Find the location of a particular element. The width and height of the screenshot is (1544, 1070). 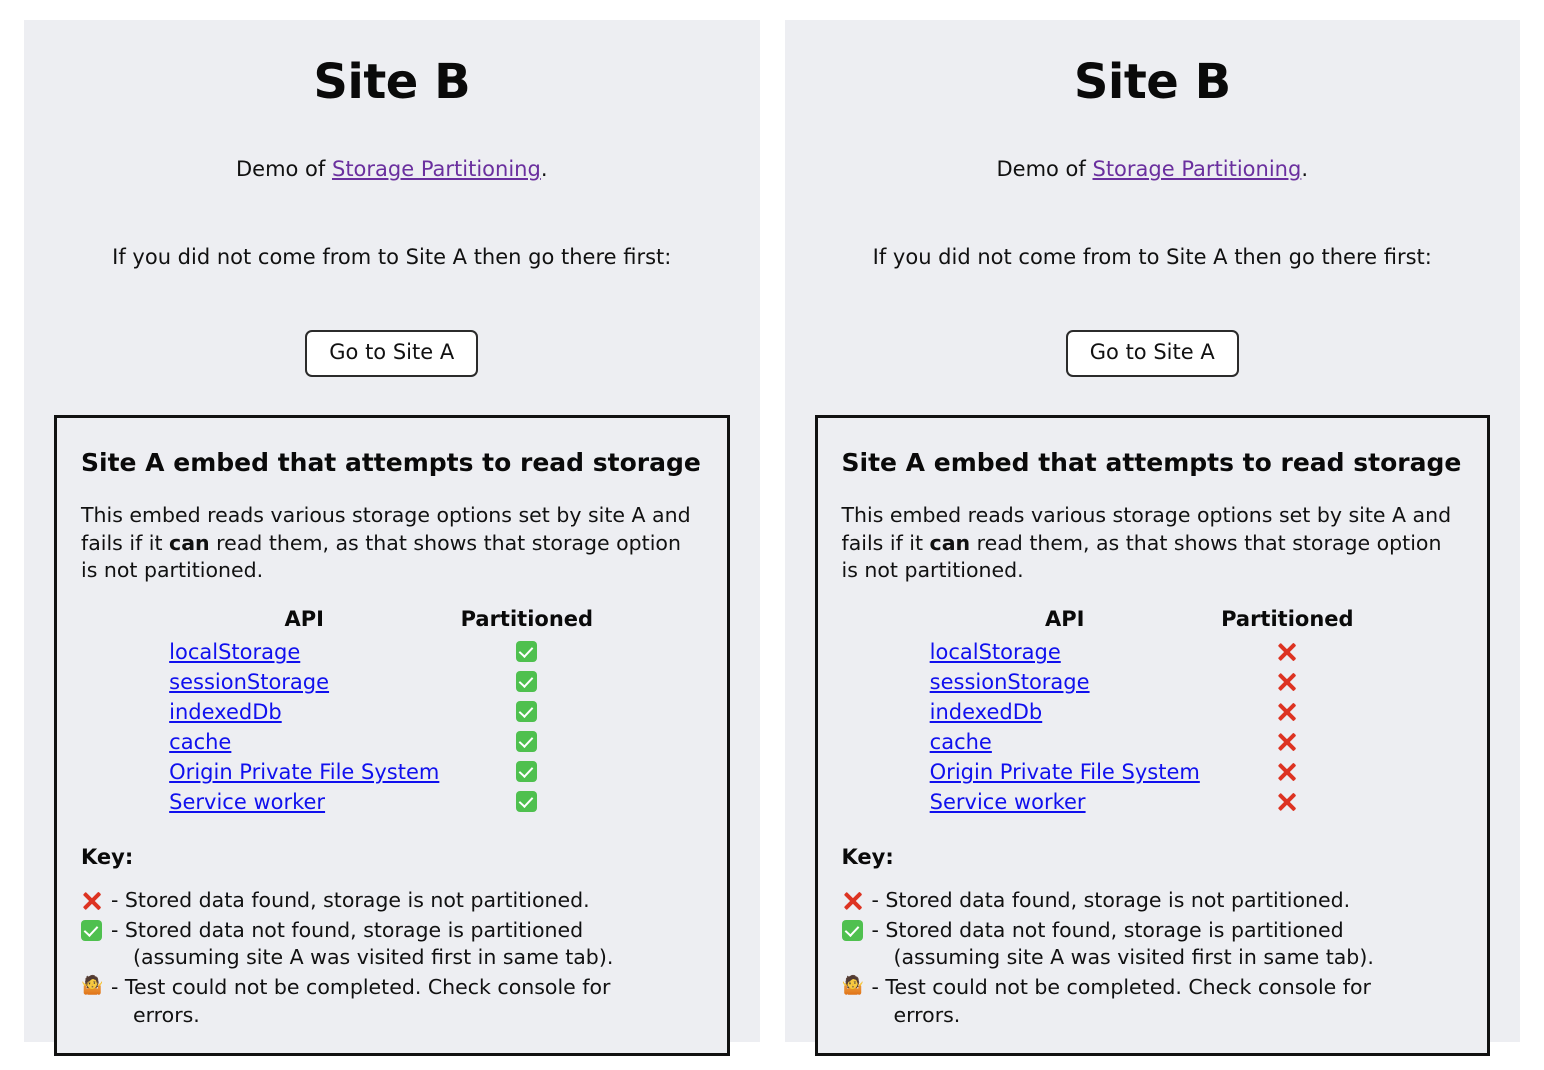

column-header-partitioned: Partitioned is located at coordinates (1287, 619).